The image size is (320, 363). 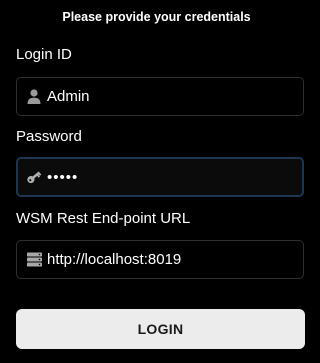 What do you see at coordinates (175, 259) in the screenshot?
I see `wsm-url-input` at bounding box center [175, 259].